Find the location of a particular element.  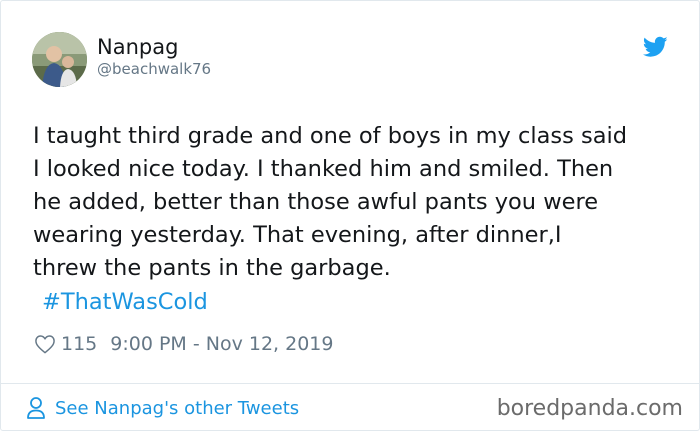

person-icon is located at coordinates (36, 408).